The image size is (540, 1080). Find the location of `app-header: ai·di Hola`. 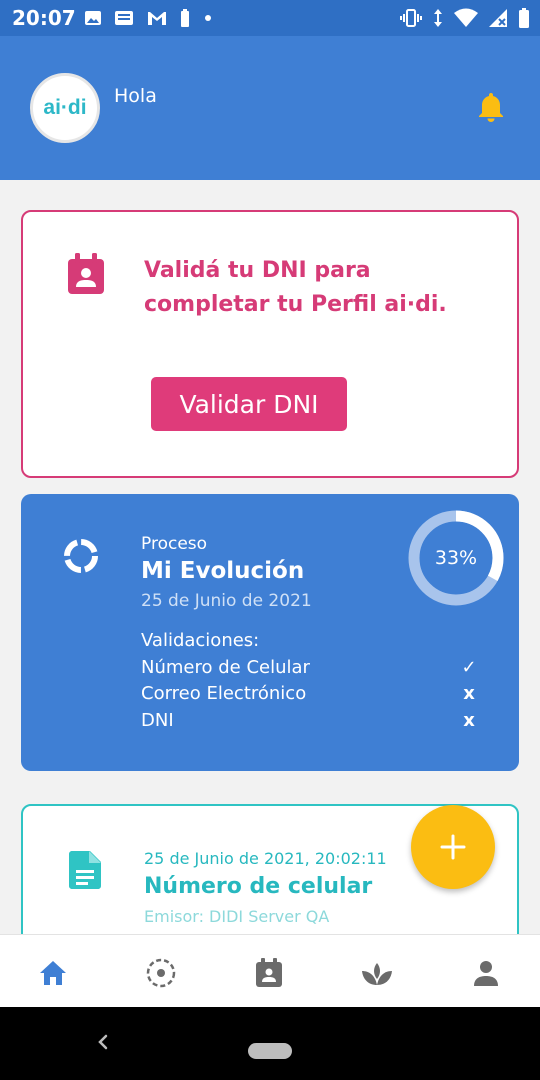

app-header: ai·di Hola is located at coordinates (270, 108).